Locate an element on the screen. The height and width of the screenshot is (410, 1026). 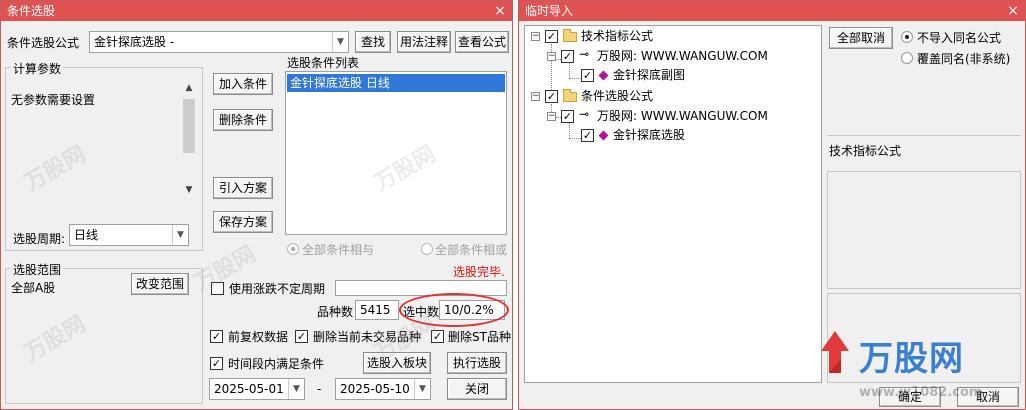
time-cond-label: 时间段内满足条件 is located at coordinates (276, 364).